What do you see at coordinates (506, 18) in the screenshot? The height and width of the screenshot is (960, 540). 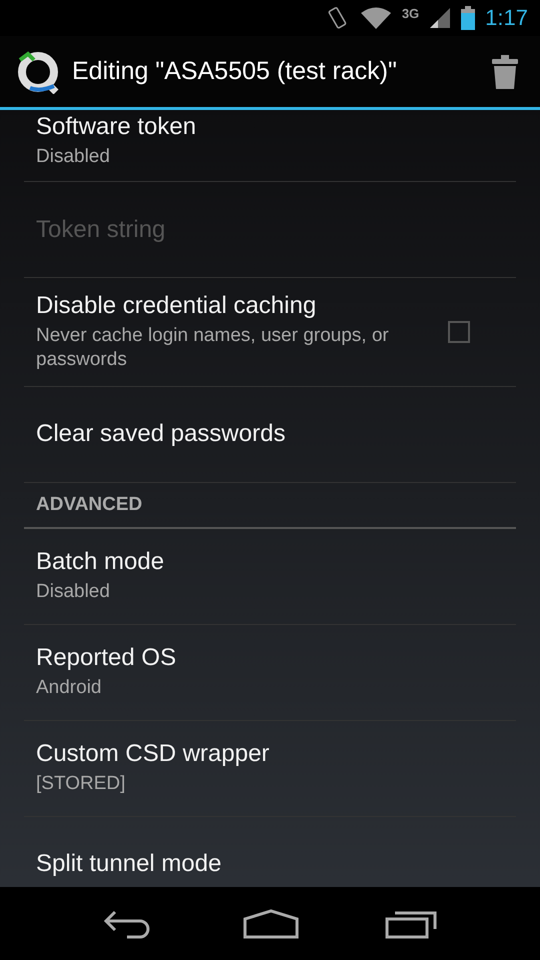 I see `clock: 1:17` at bounding box center [506, 18].